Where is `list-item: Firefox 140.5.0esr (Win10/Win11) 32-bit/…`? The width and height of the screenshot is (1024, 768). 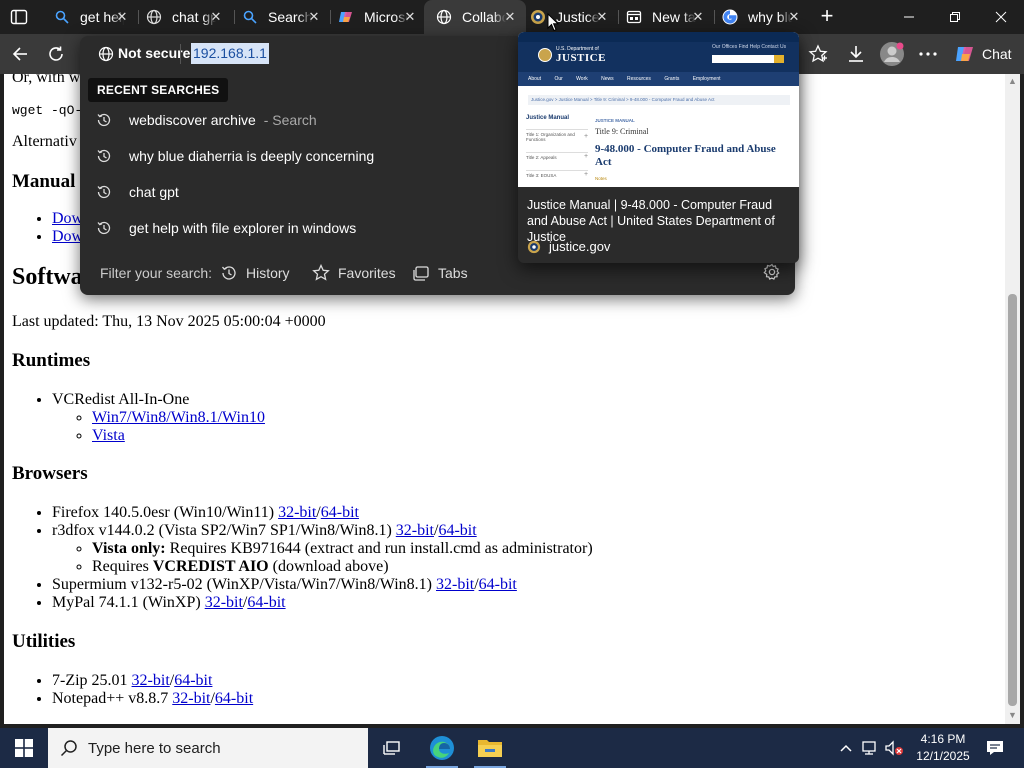
list-item: Firefox 140.5.0esr (Win10/Win11) 32-bit/… is located at coordinates (322, 513).